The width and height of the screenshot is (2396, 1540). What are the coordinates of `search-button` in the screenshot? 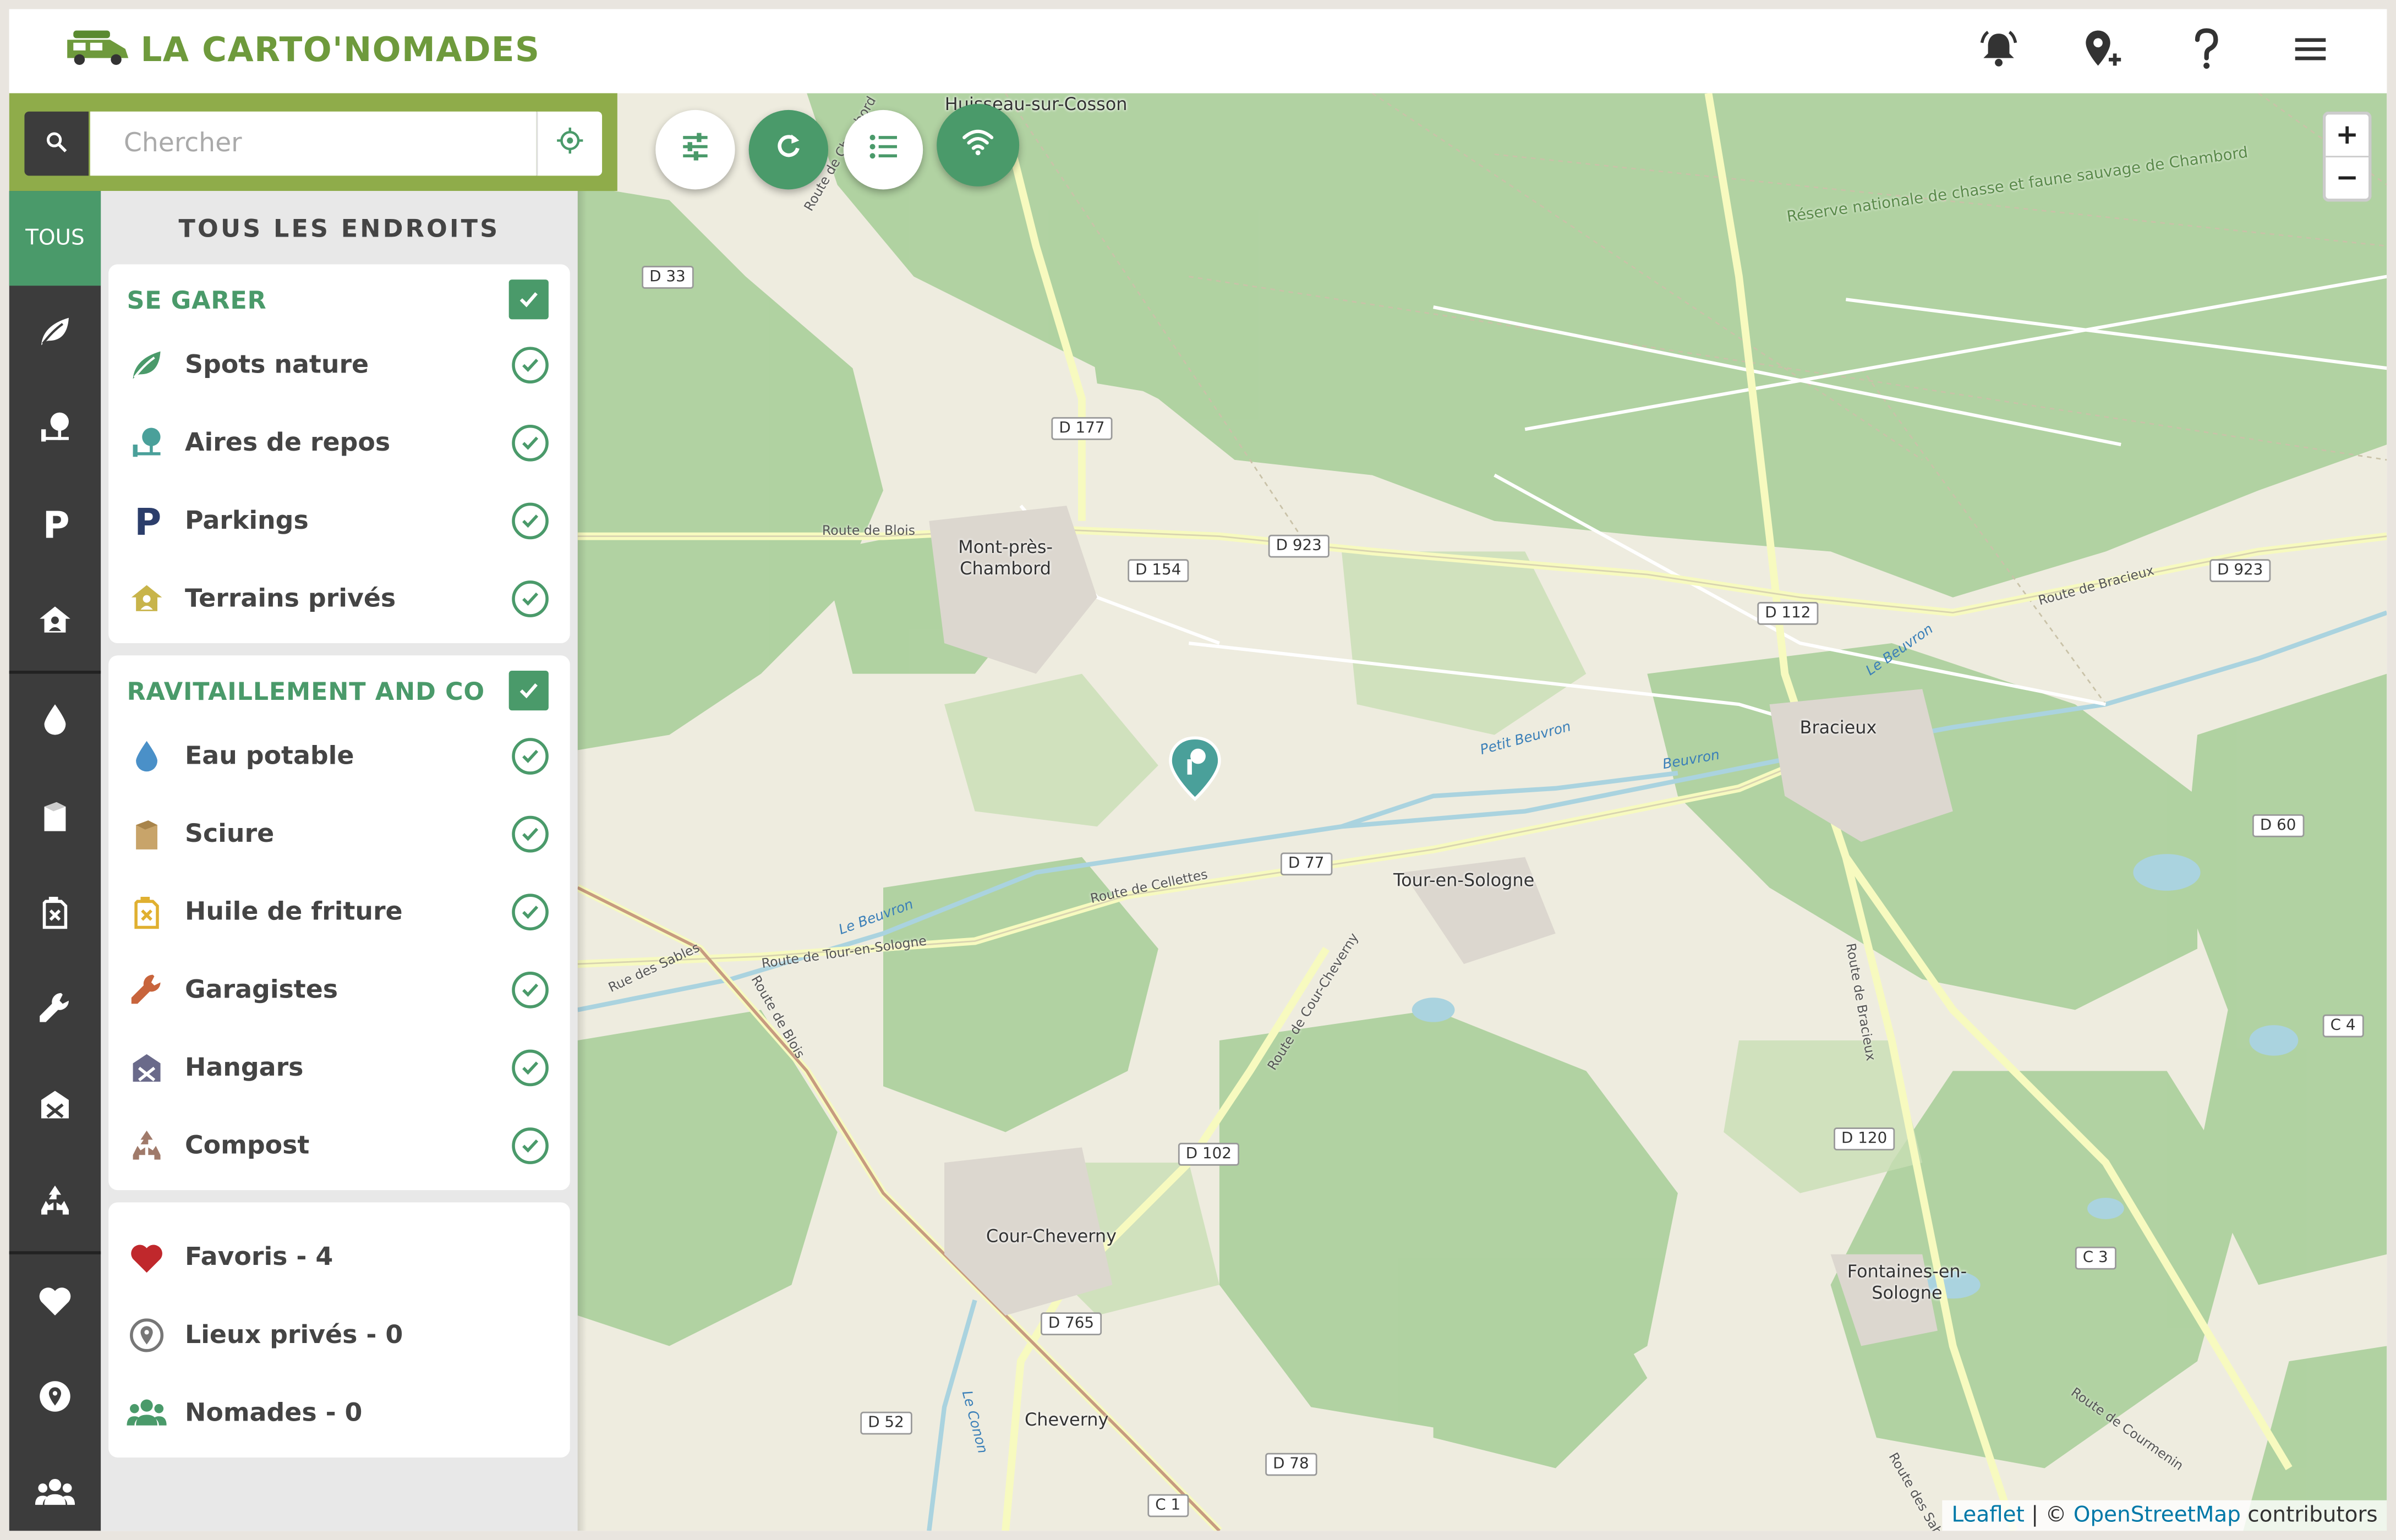 It's located at (56, 143).